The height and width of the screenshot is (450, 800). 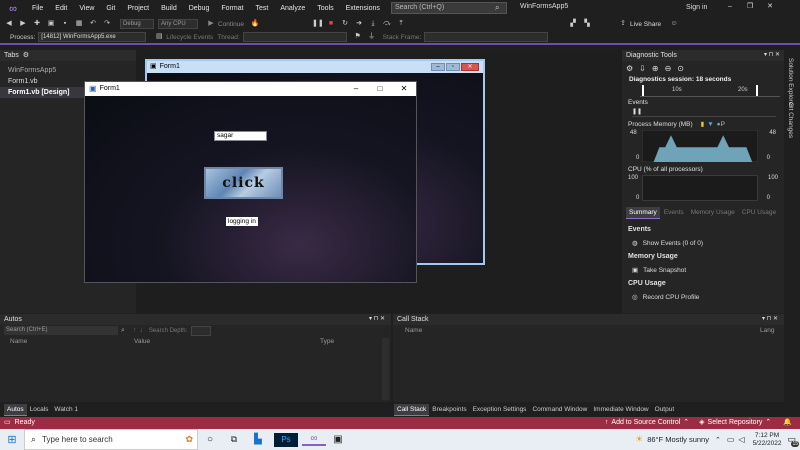 I want to click on menu-analyze: Analyze, so click(x=292, y=8).